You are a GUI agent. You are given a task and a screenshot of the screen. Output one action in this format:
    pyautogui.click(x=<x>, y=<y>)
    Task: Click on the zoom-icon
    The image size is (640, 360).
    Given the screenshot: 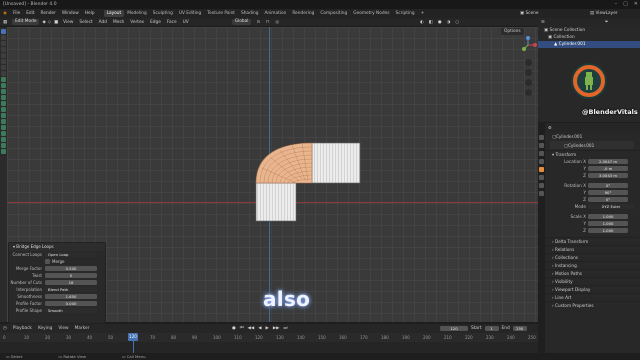 What is the action you would take?
    pyautogui.click(x=528, y=62)
    